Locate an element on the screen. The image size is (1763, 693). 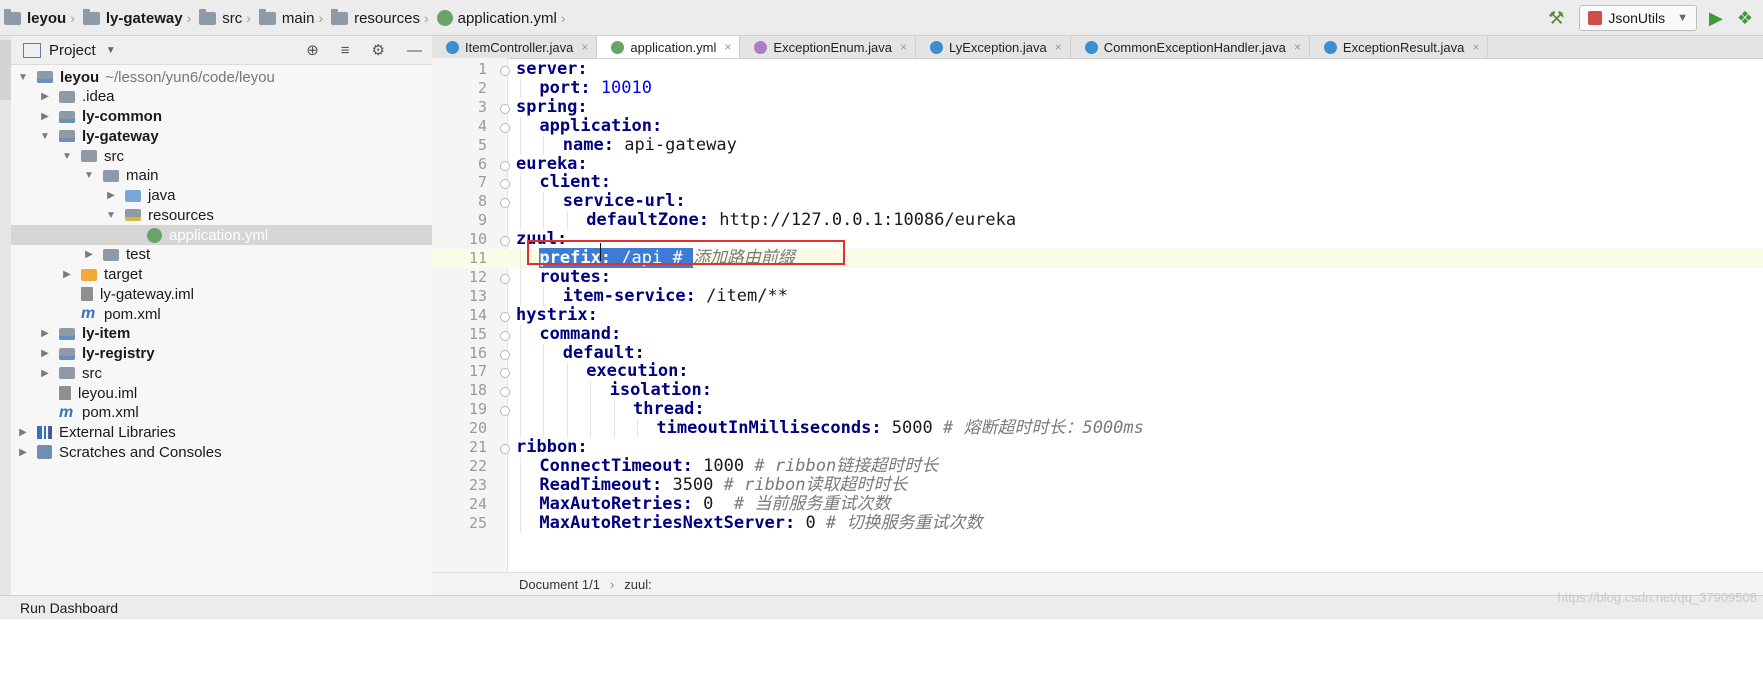
code-line: 7 client: is located at coordinates (1097, 183).